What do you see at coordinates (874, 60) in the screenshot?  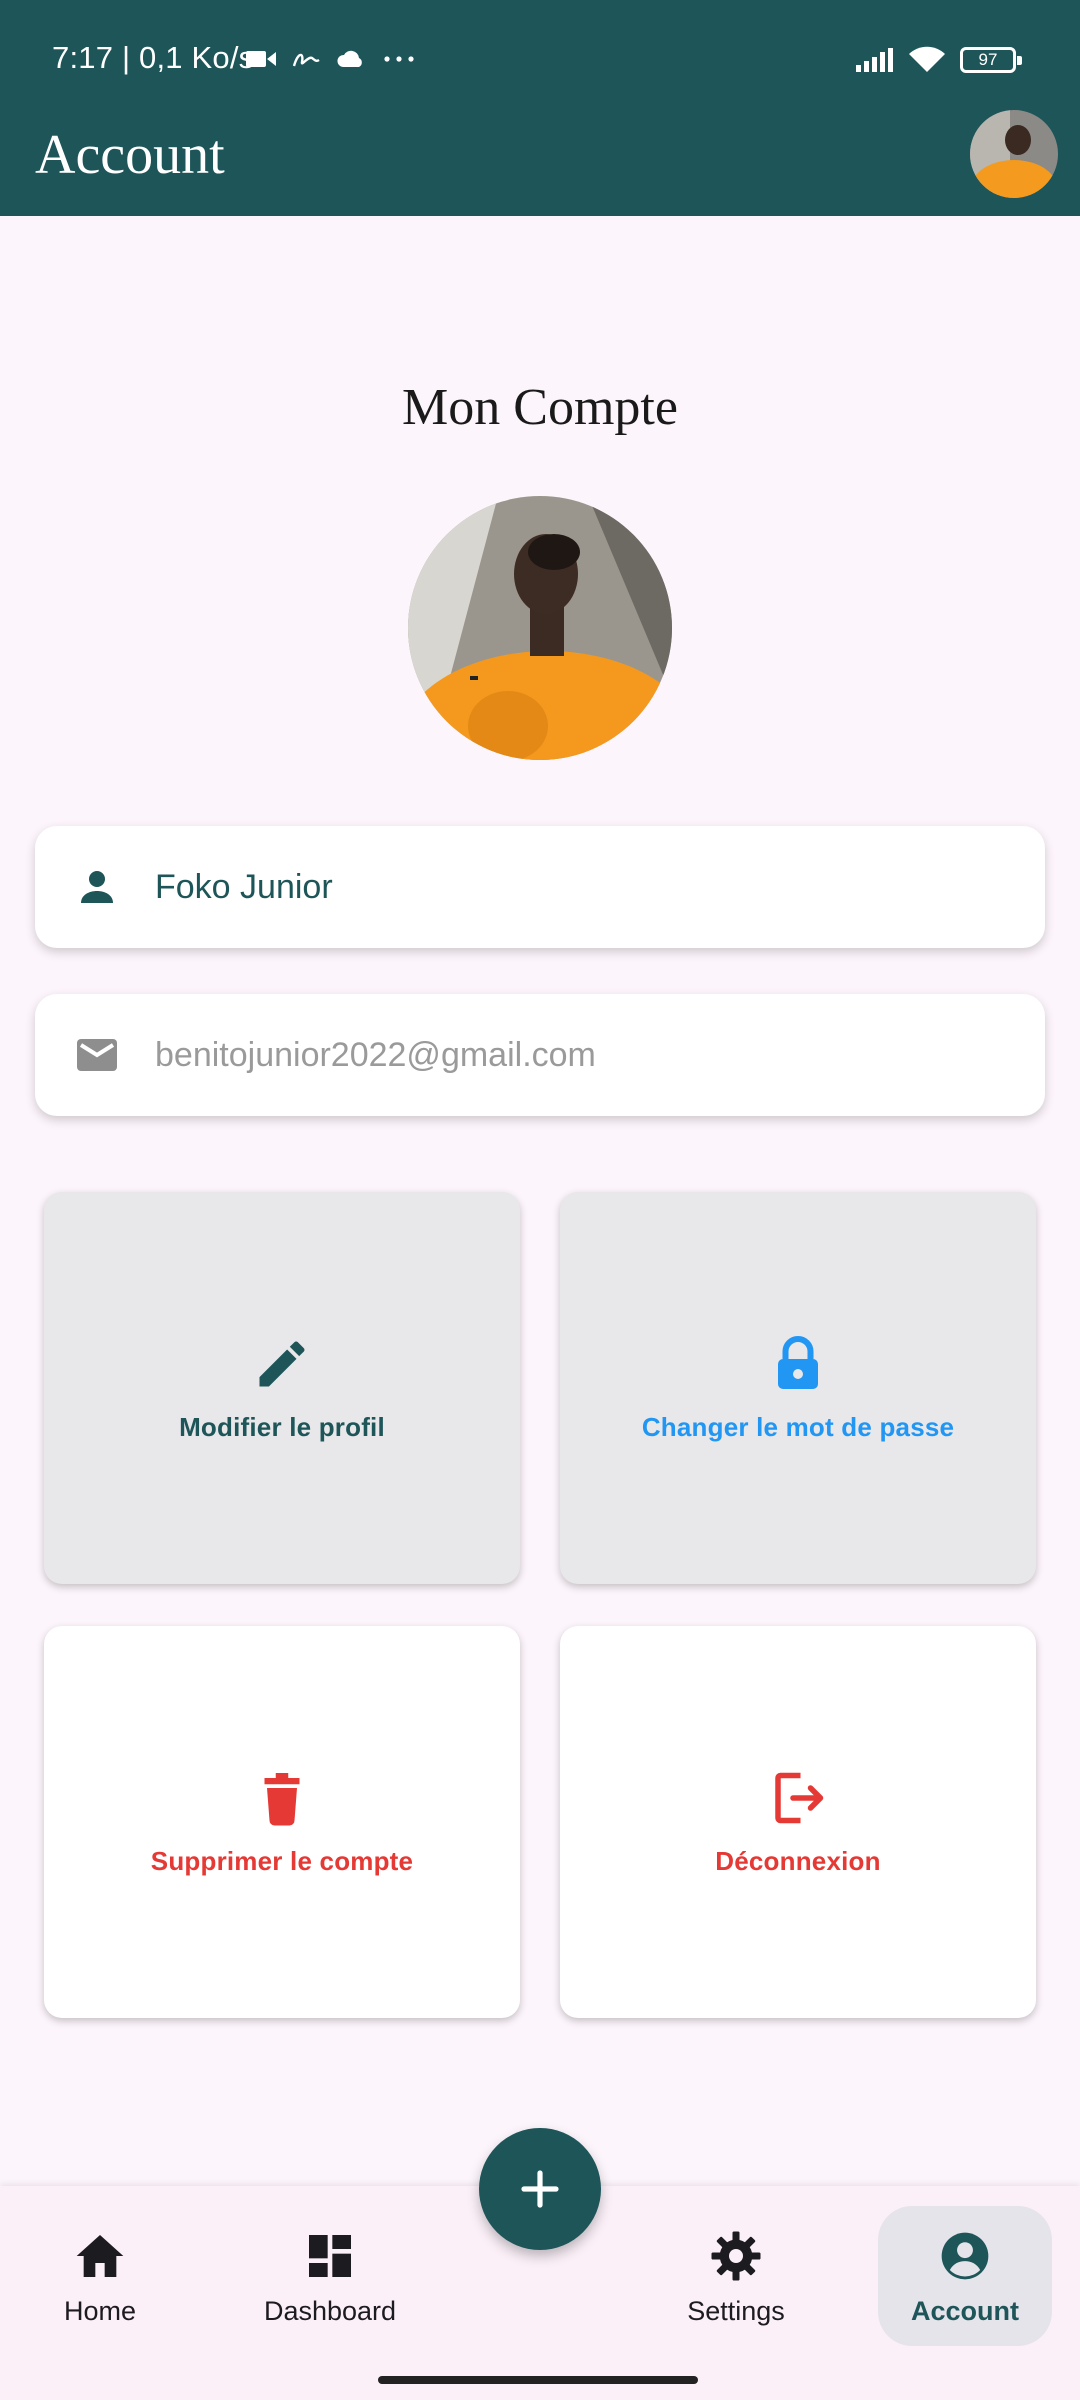 I see `signal-icon` at bounding box center [874, 60].